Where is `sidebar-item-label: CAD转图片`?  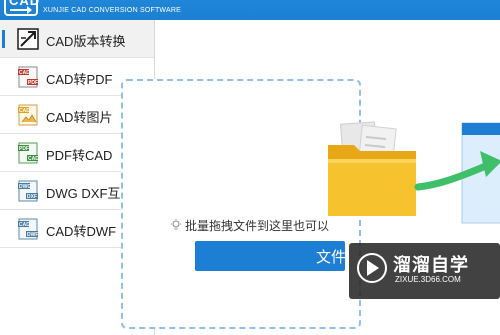 sidebar-item-label: CAD转图片 is located at coordinates (79, 117).